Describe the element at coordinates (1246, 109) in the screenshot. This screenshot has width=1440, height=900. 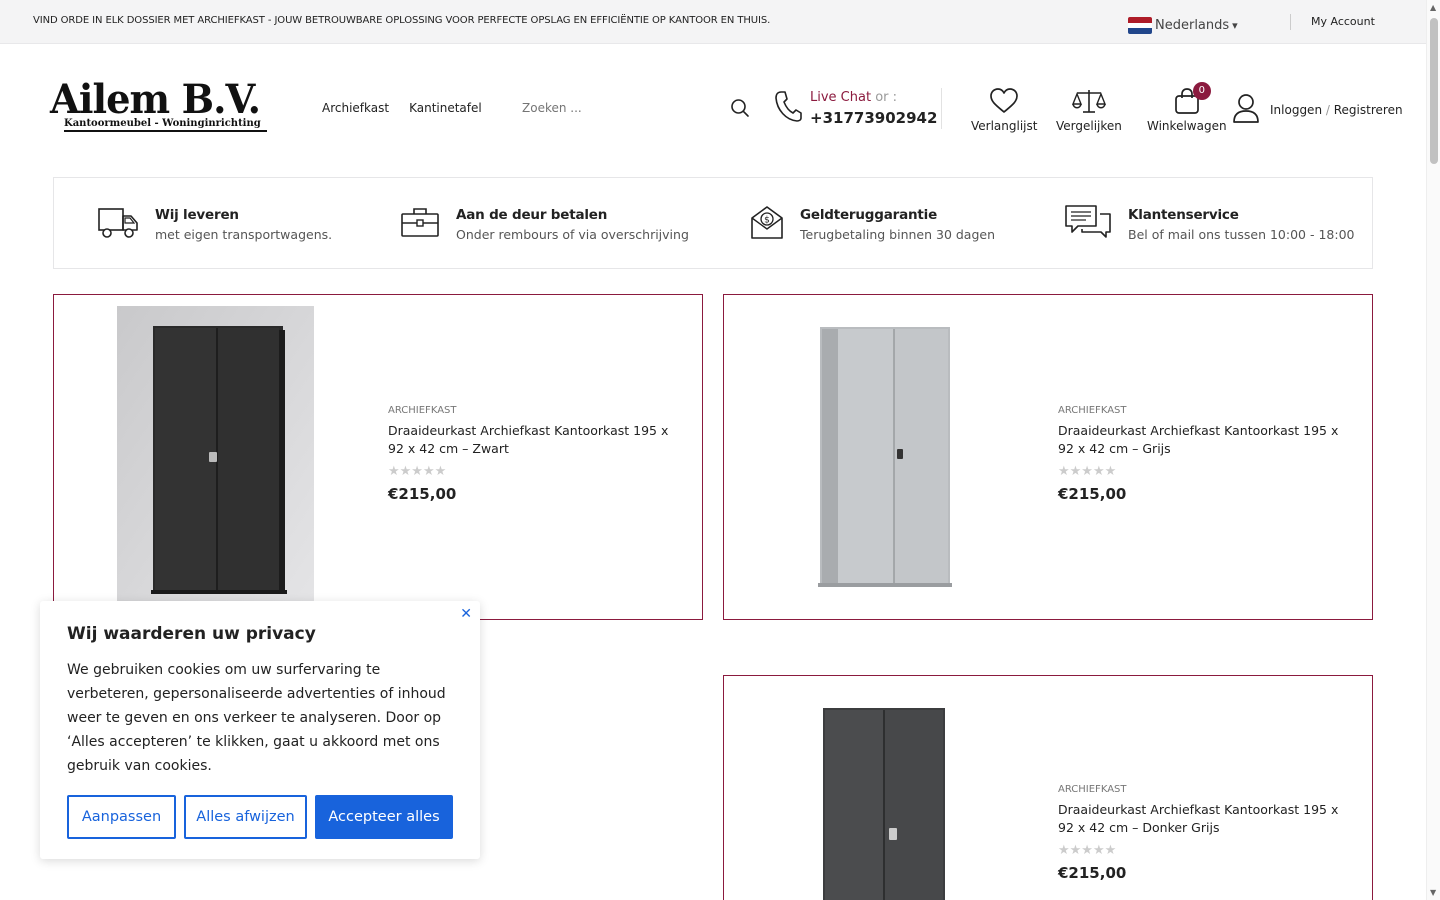
I see `user-icon` at that location.